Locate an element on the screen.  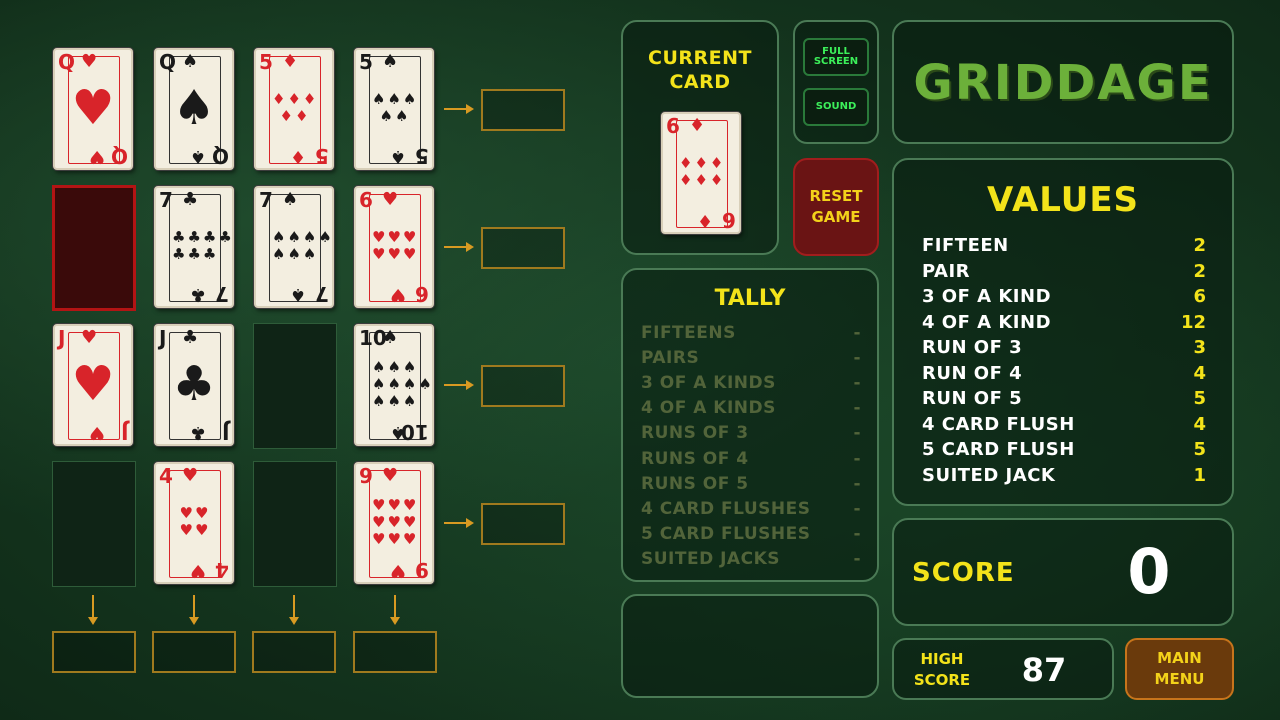
value-row: RUN OF 3 3 is located at coordinates (1064, 348).